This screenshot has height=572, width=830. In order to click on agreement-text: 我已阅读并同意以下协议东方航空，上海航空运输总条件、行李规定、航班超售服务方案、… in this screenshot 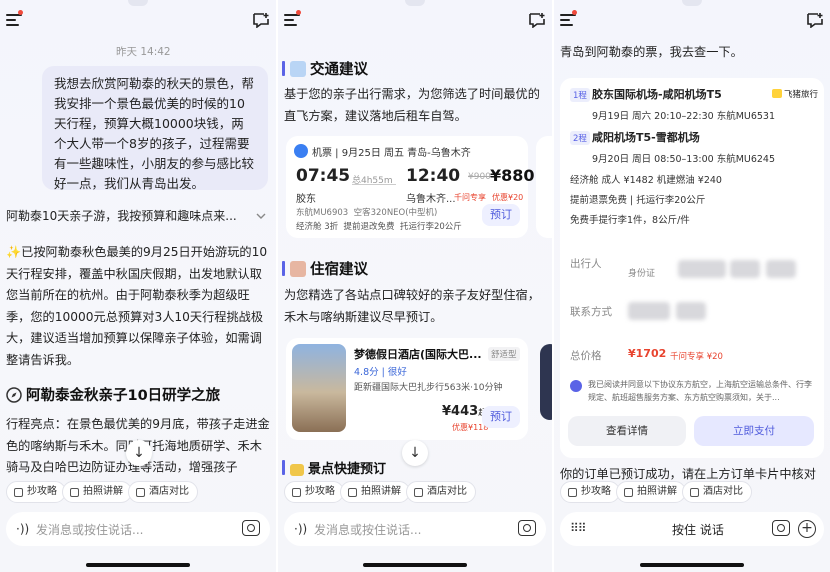, I will do `click(702, 391)`.